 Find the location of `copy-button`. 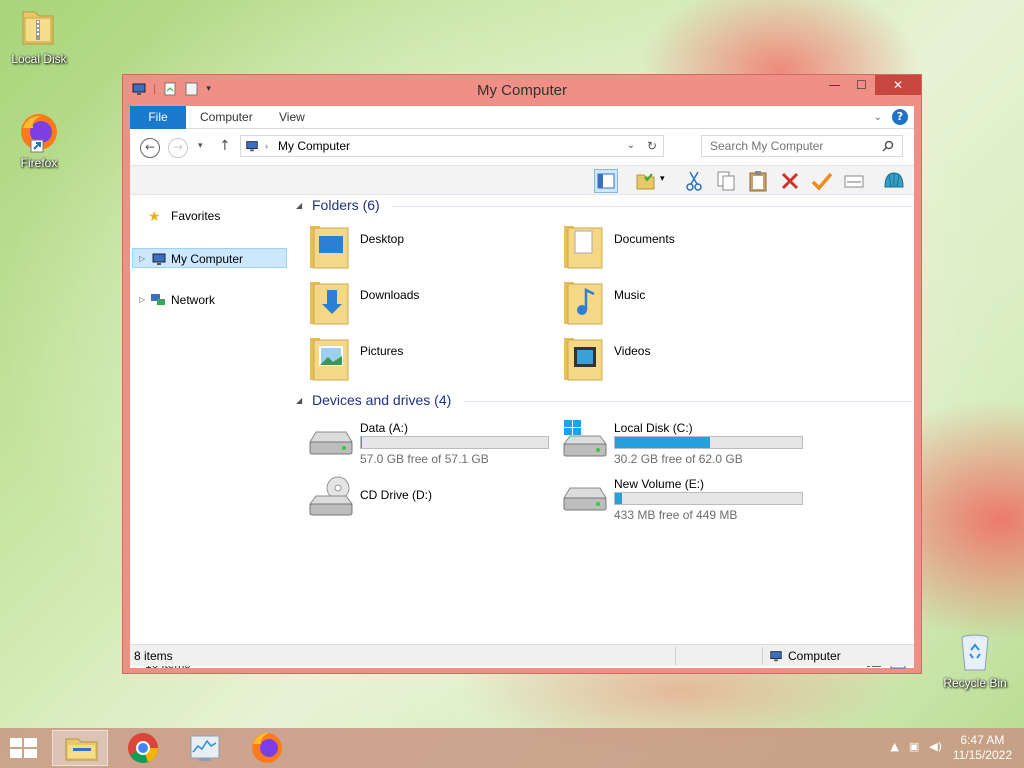

copy-button is located at coordinates (726, 181).